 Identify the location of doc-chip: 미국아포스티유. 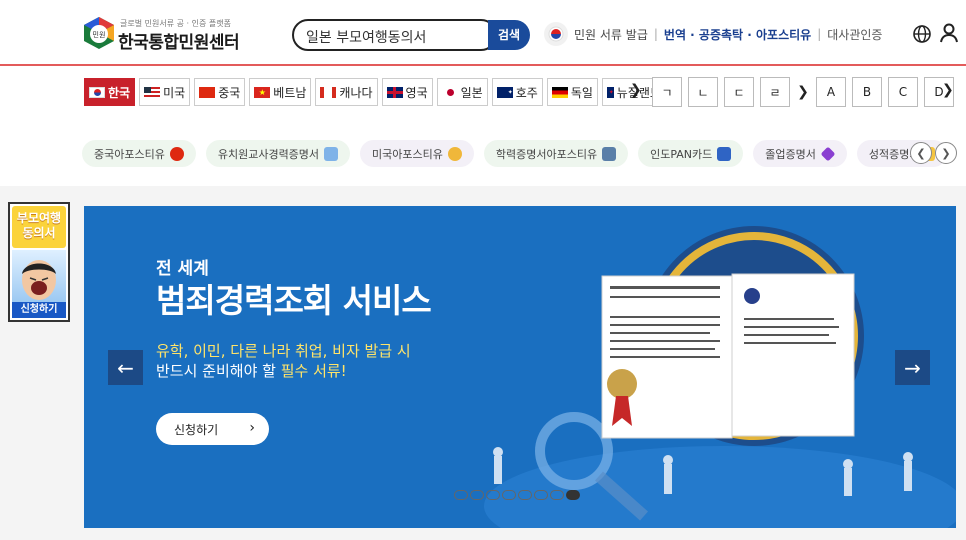
(417, 153).